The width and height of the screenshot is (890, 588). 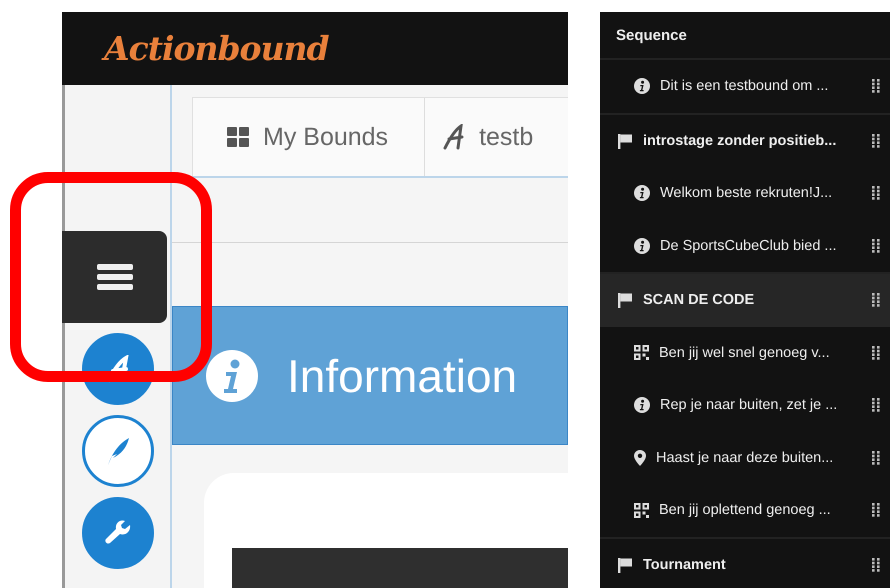 I want to click on map-pin-icon, so click(x=640, y=458).